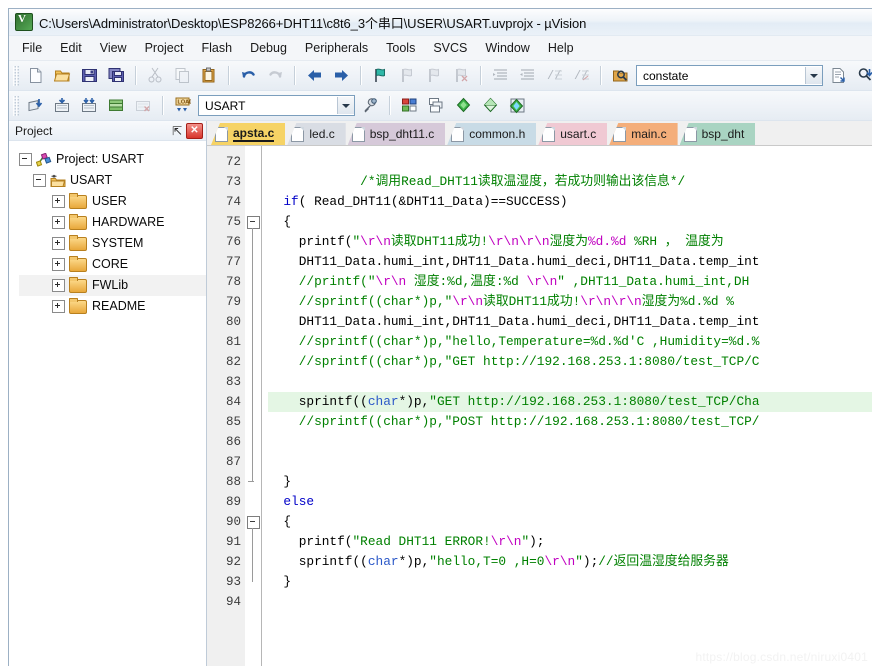  What do you see at coordinates (838, 75) in the screenshot?
I see `insert-file-icon` at bounding box center [838, 75].